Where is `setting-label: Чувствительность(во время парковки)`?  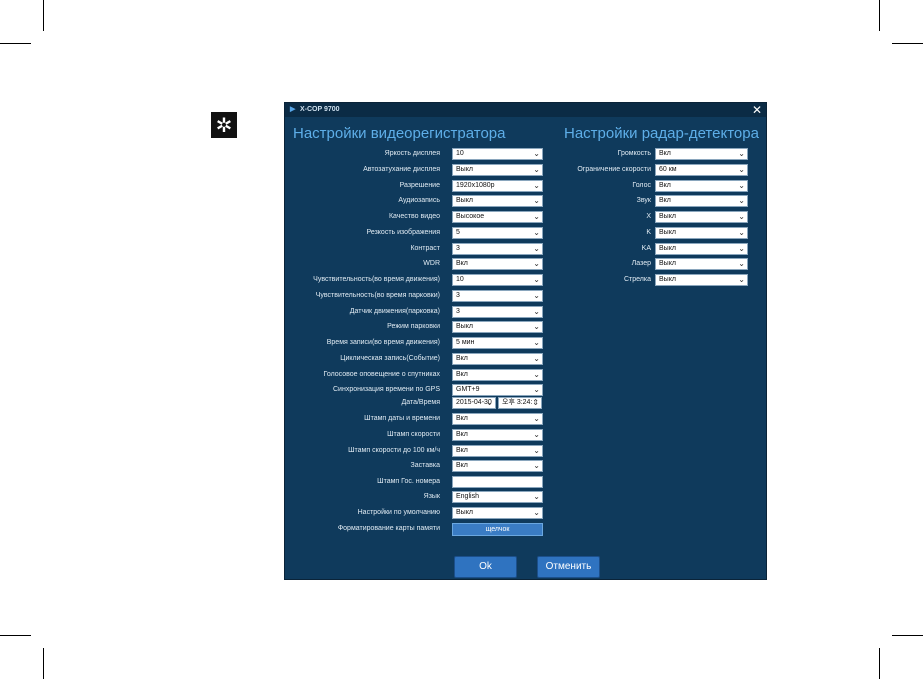 setting-label: Чувствительность(во время парковки) is located at coordinates (377, 295).